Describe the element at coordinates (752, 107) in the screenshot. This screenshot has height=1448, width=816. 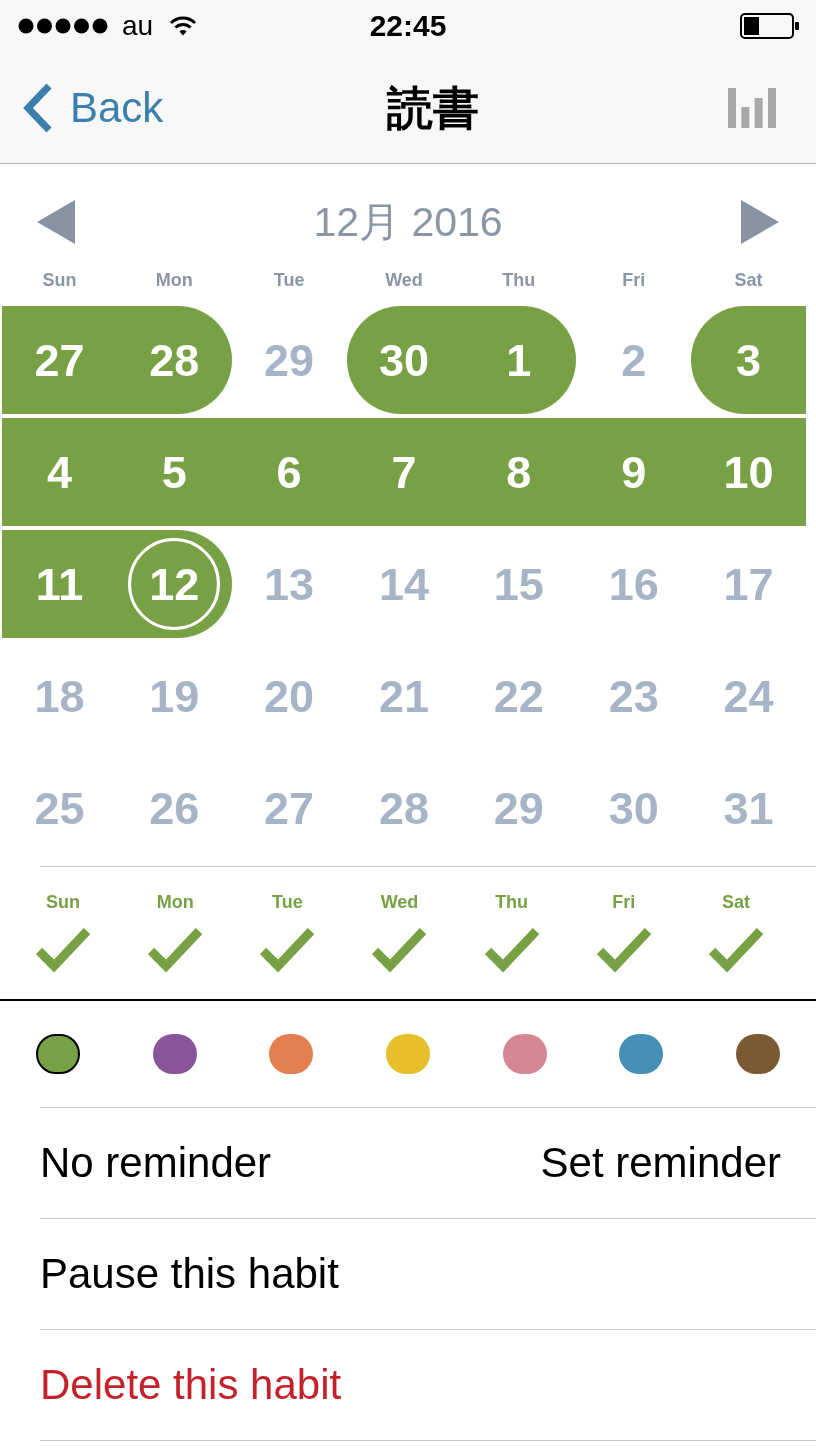
I see `bar-chart-icon` at that location.